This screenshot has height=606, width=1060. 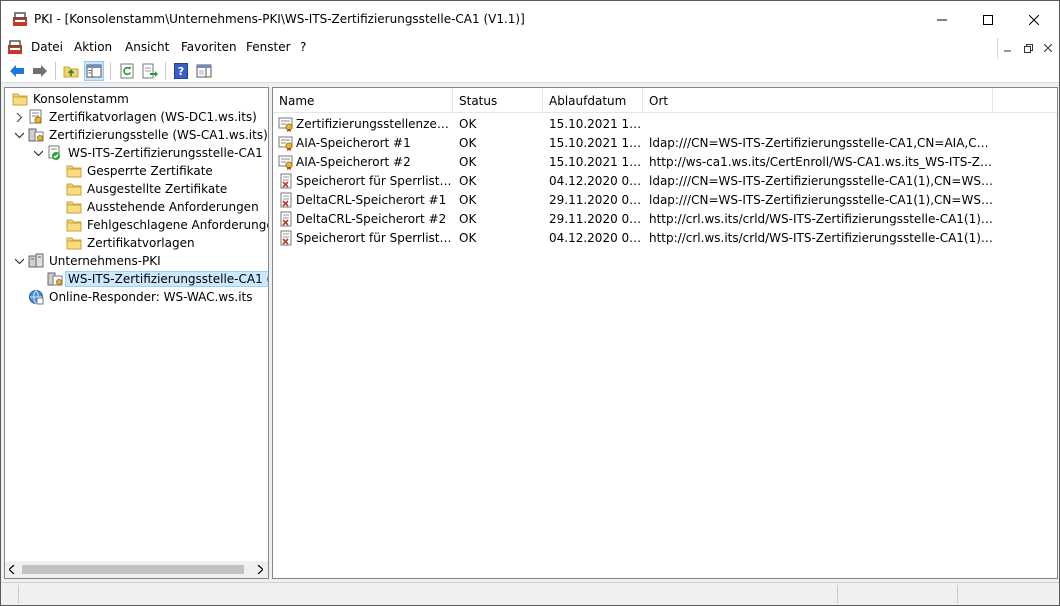 I want to click on tree-item-label: Zertifikatvorlagen, so click(x=141, y=243).